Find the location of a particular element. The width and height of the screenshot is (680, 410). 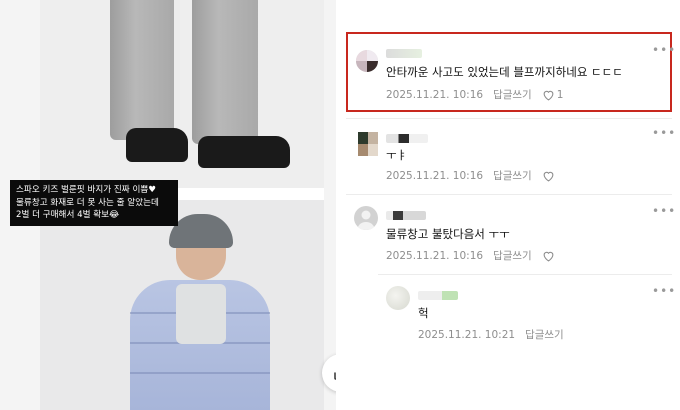

pants-right-leg is located at coordinates (225, 72).